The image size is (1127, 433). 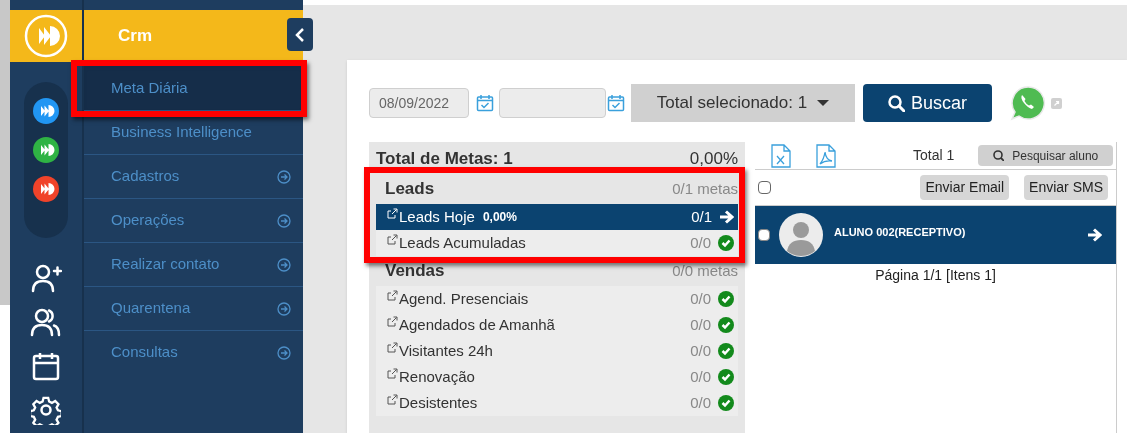 What do you see at coordinates (464, 298) in the screenshot?
I see `goal-label: Agend. Presenciais` at bounding box center [464, 298].